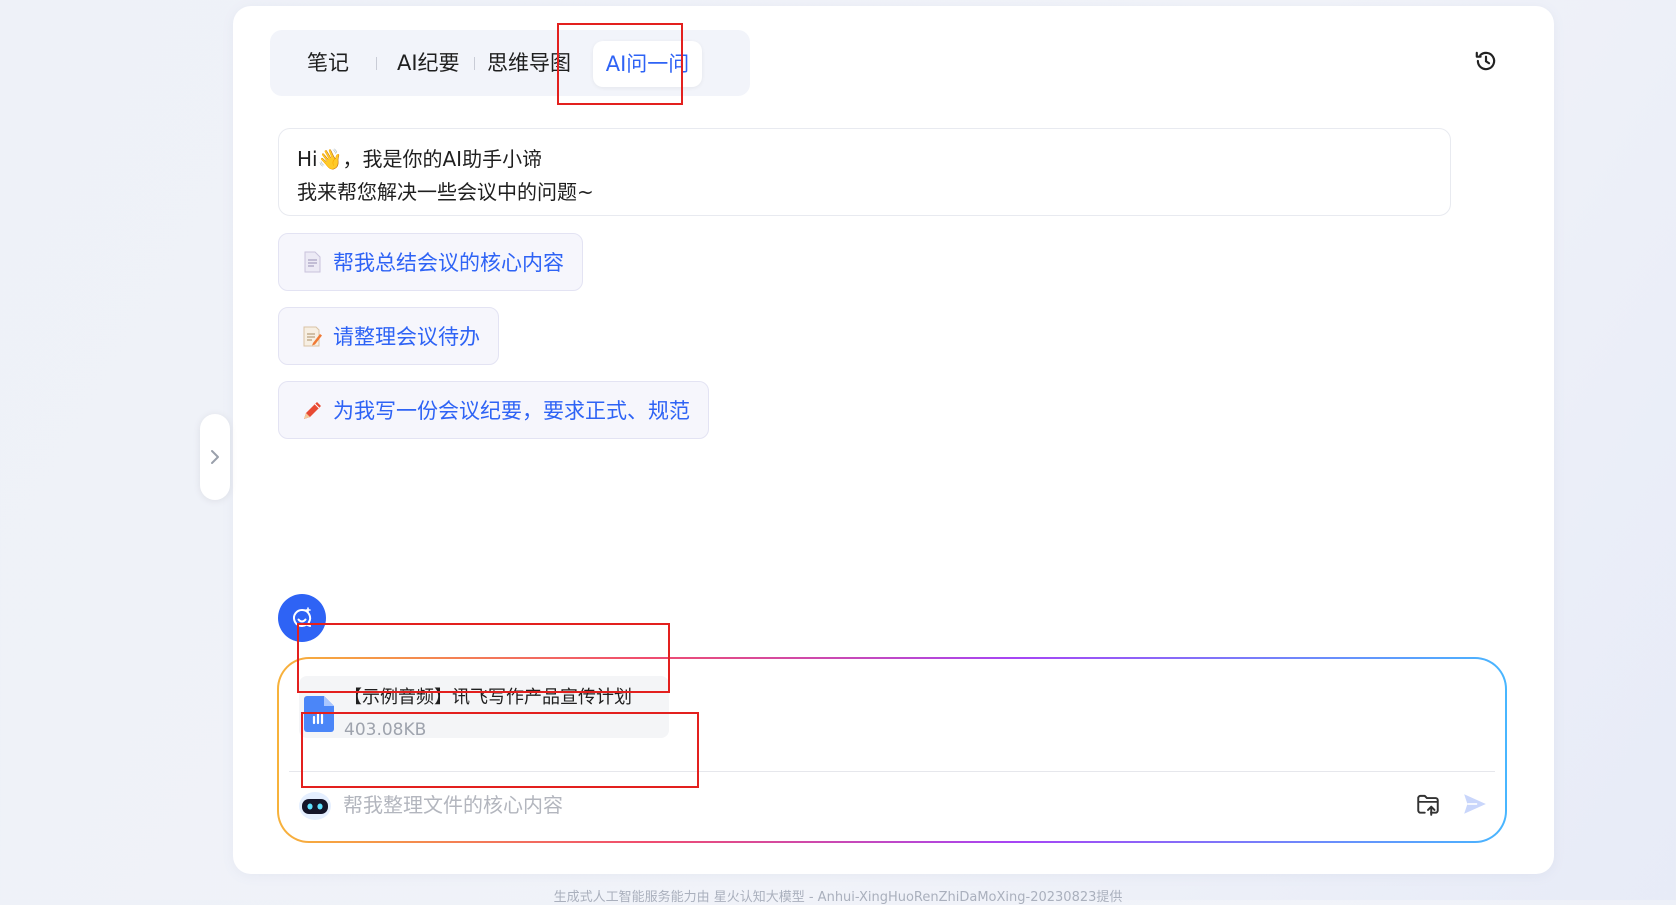 This screenshot has width=1676, height=905. I want to click on side-panel-toggle, so click(215, 457).